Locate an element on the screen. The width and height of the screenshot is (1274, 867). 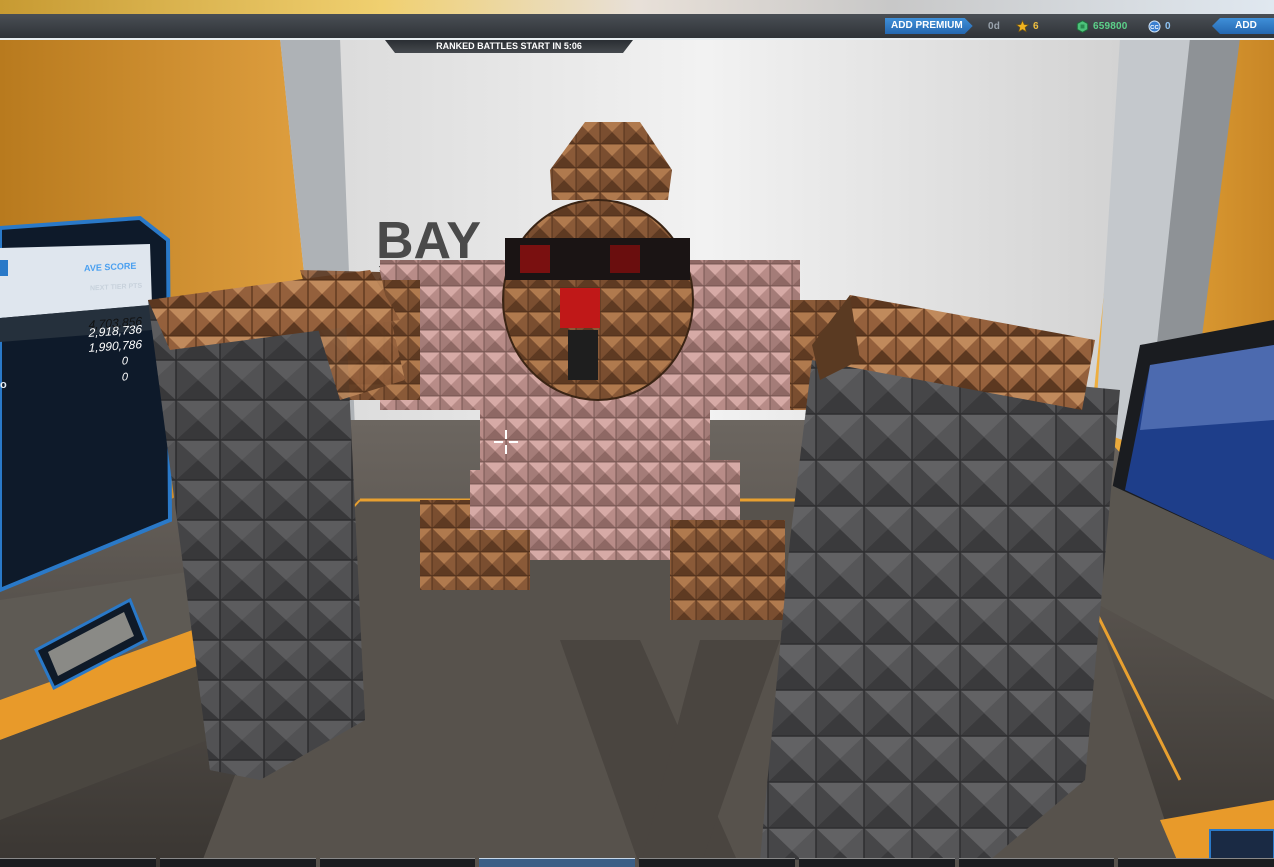
stars-value: 6 is located at coordinates (1036, 26).